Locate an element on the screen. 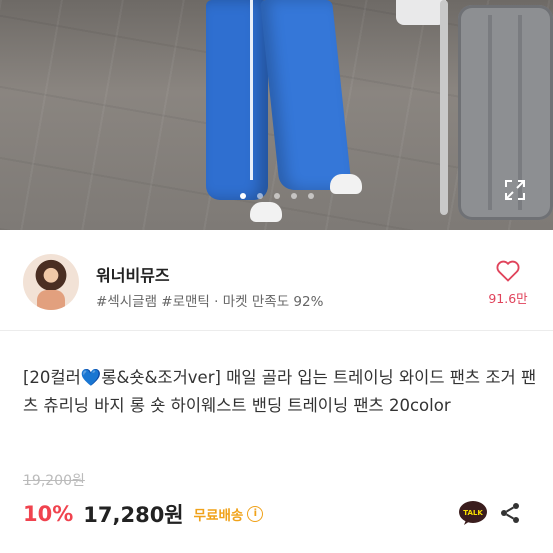 The image size is (553, 553). divider is located at coordinates (276, 330).